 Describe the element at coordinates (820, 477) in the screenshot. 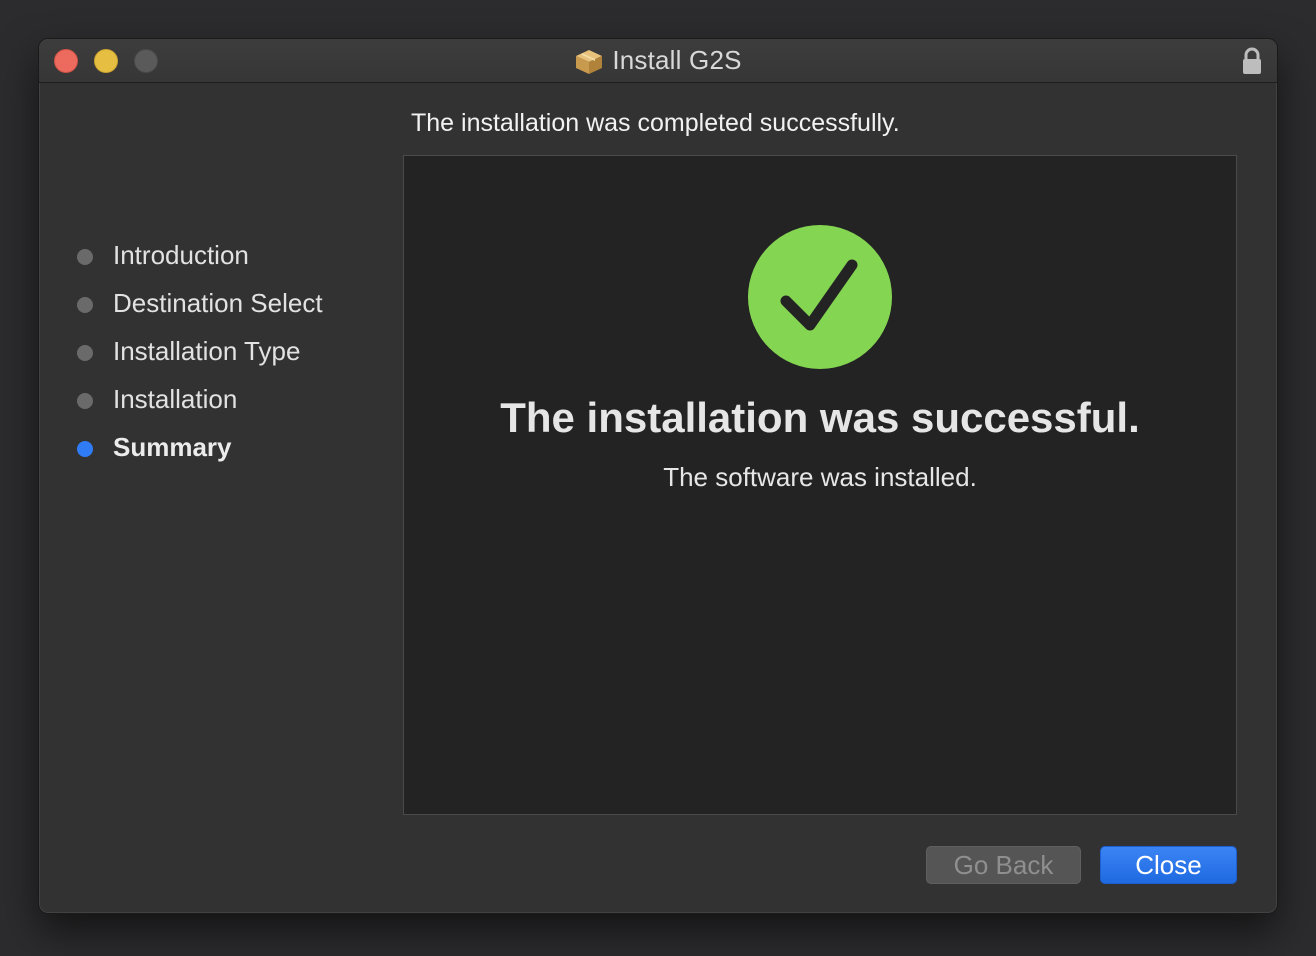

I see `result-subtitle: The software was installed.` at that location.